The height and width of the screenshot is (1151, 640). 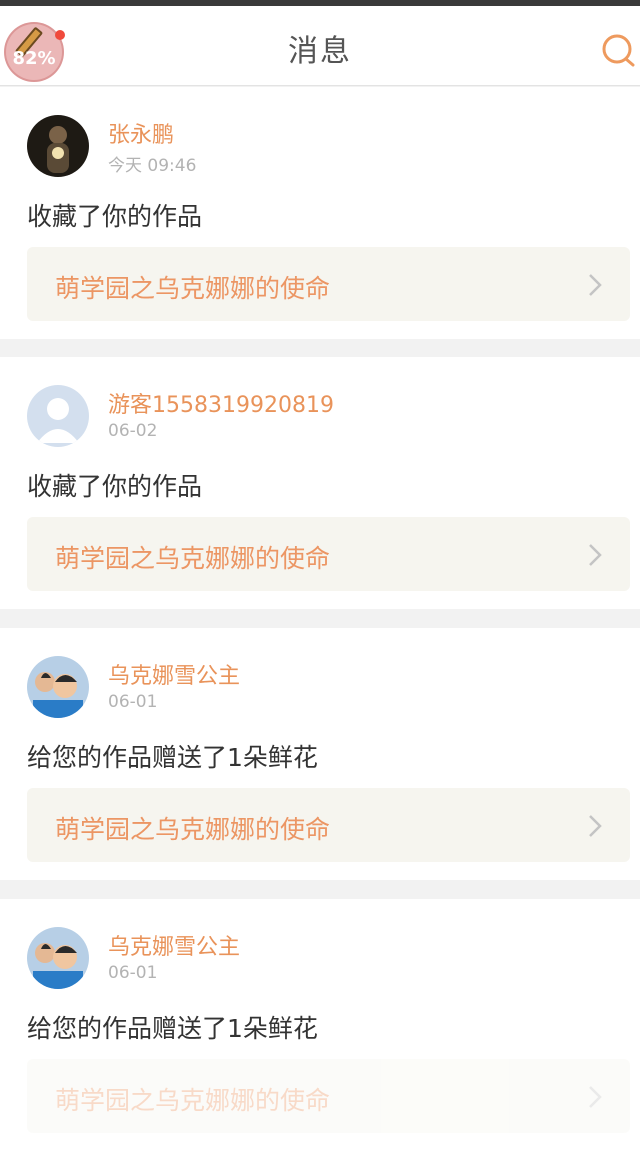 What do you see at coordinates (133, 431) in the screenshot?
I see `timestamp: 06-02` at bounding box center [133, 431].